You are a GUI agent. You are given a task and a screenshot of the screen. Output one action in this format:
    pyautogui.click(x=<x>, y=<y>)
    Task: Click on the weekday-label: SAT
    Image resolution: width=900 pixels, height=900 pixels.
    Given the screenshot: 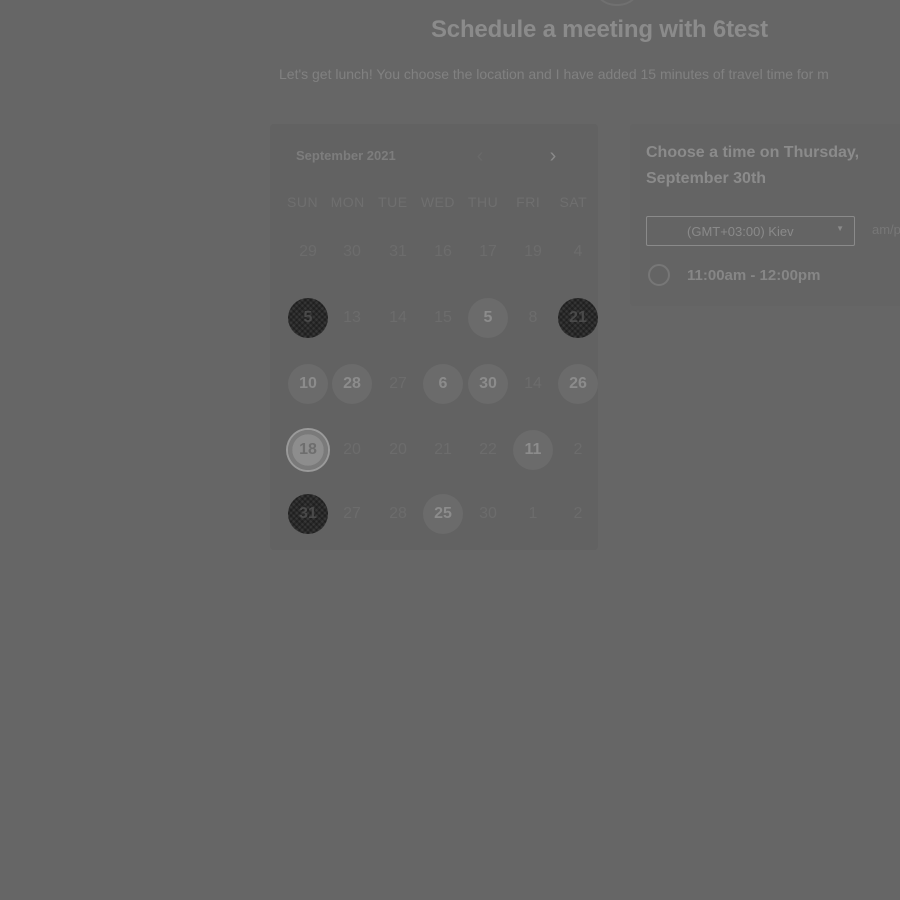 What is the action you would take?
    pyautogui.click(x=573, y=202)
    